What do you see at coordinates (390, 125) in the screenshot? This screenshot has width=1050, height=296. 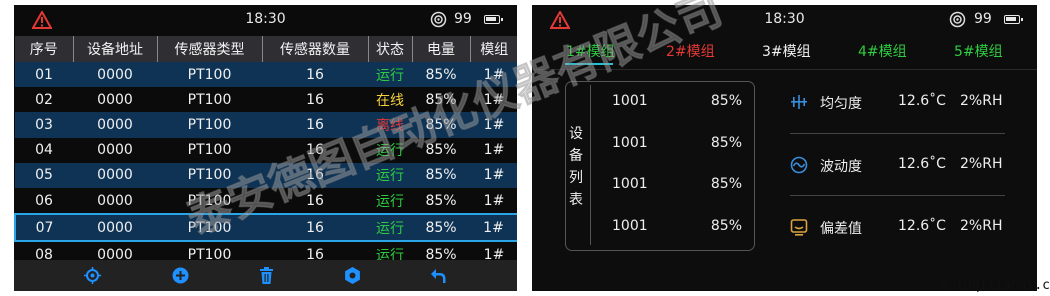 I see `row-status: 离线` at bounding box center [390, 125].